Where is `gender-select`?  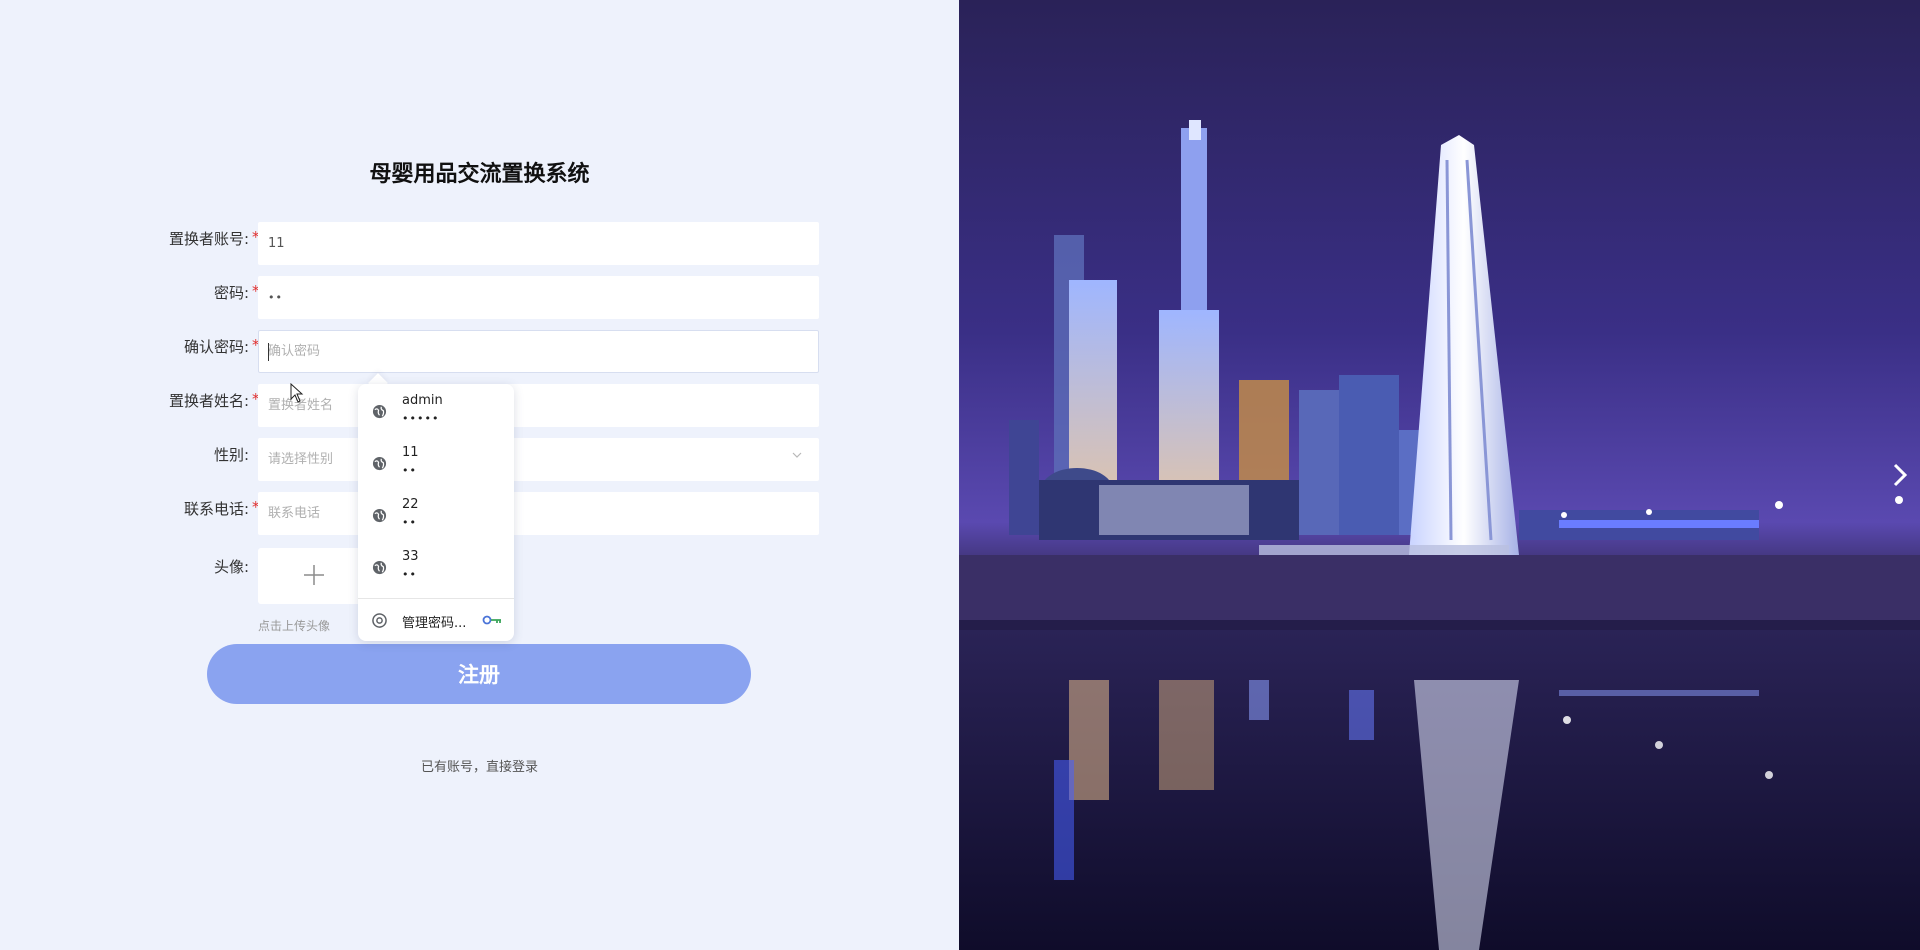 gender-select is located at coordinates (538, 459).